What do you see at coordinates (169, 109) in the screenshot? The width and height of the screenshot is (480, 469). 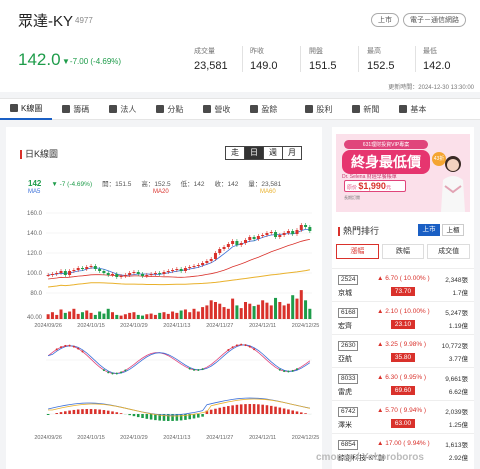 I see `tab-broker: 分點` at bounding box center [169, 109].